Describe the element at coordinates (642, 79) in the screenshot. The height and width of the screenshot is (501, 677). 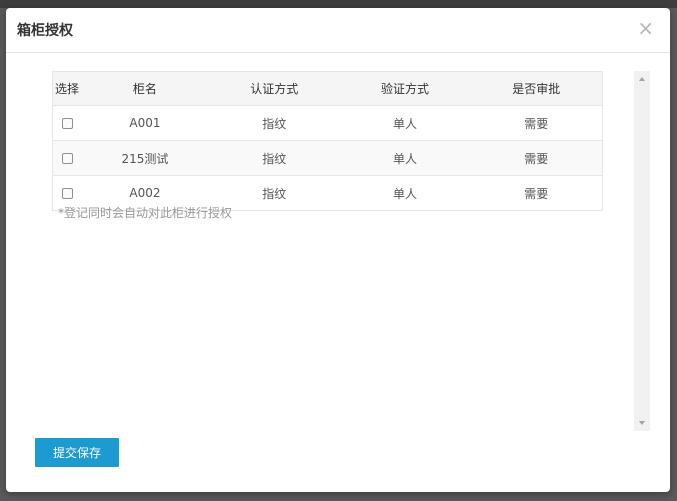
I see `scroll-up-arrow-icon` at that location.